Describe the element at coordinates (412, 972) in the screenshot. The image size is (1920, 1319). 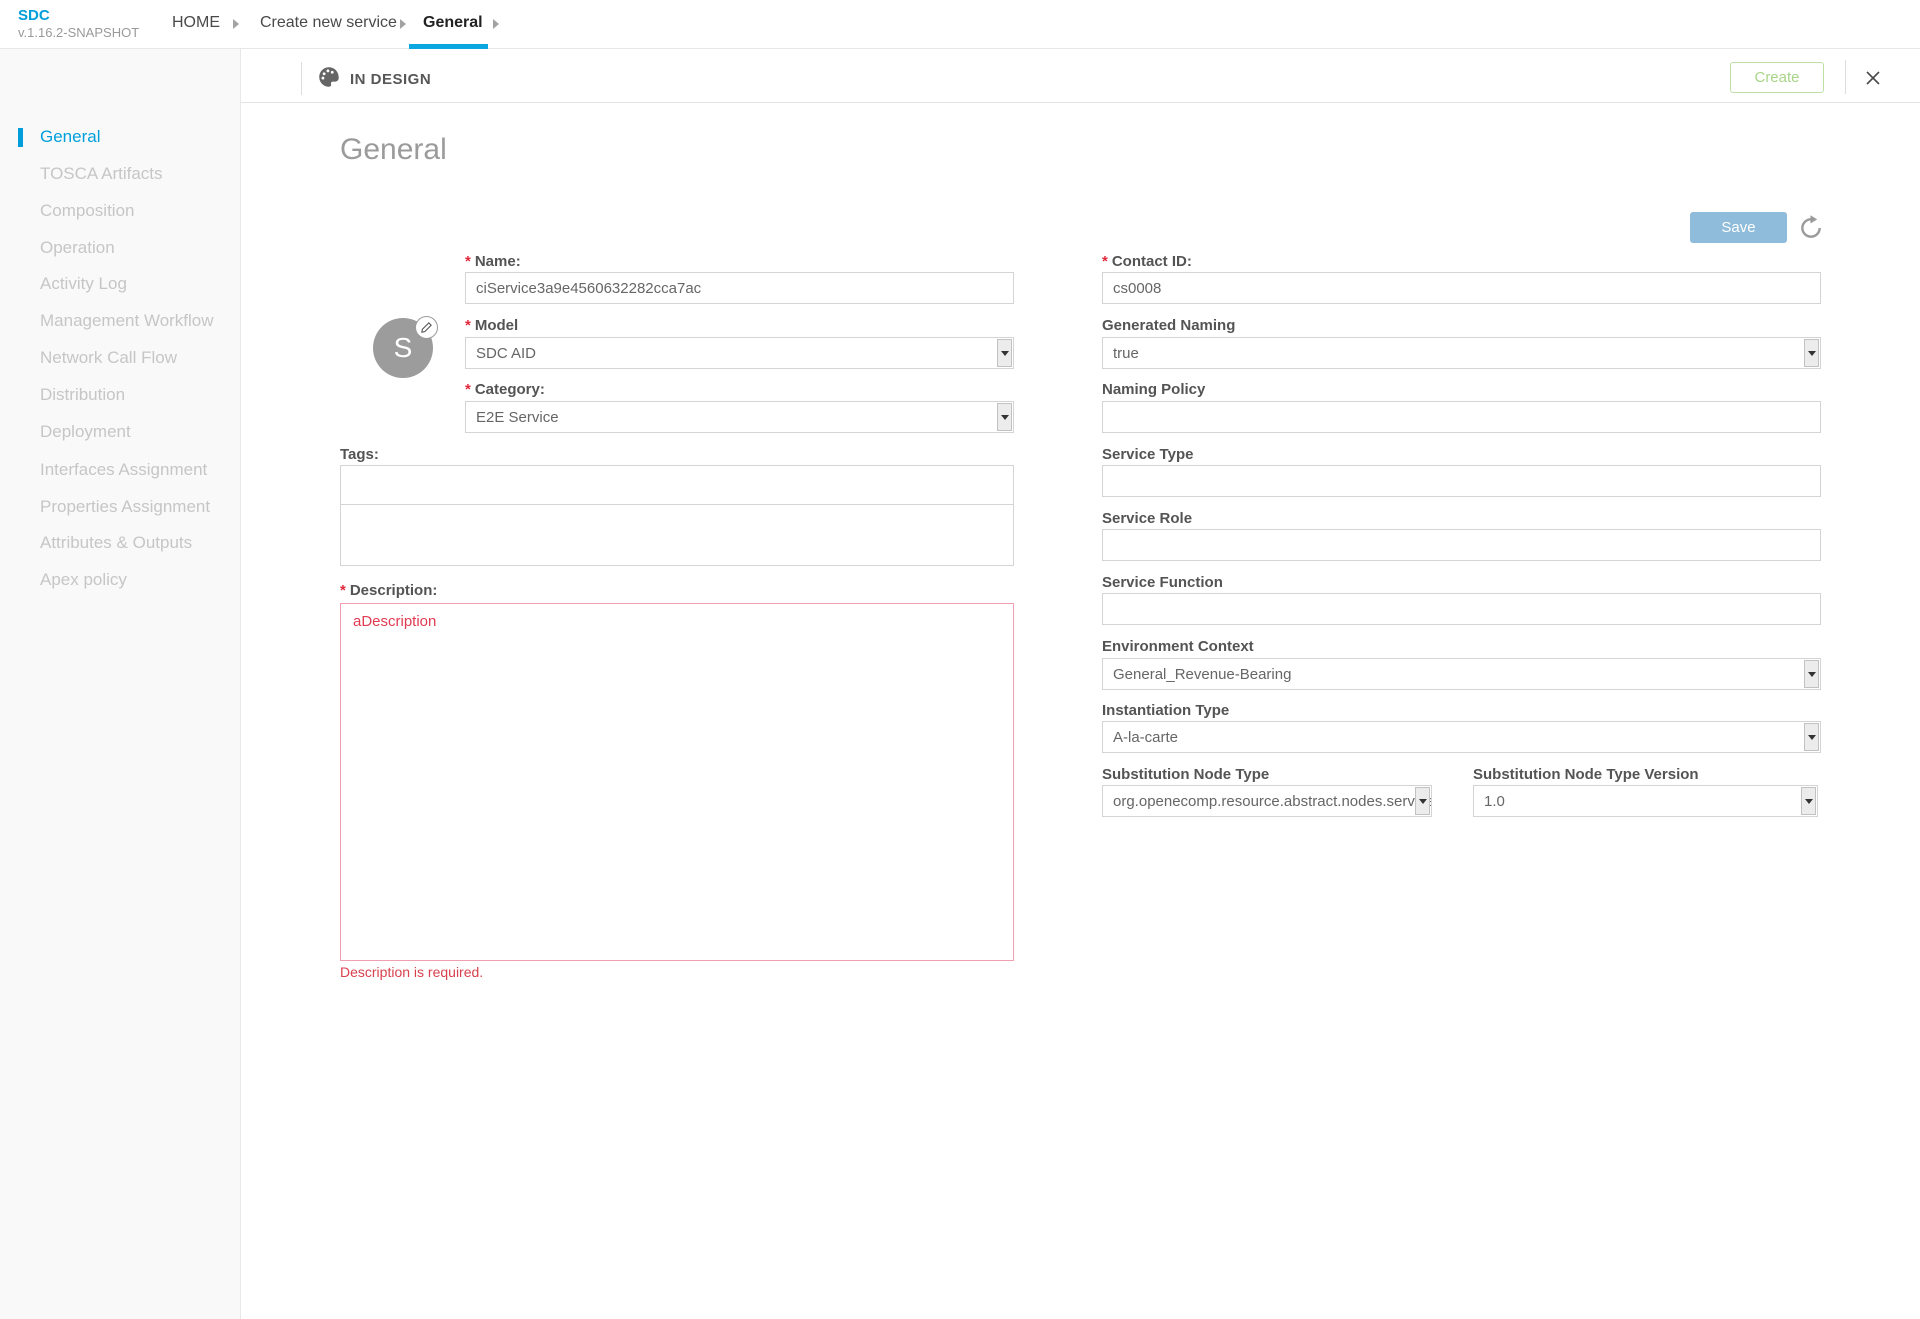
I see `description-error-message: Description is required.` at that location.